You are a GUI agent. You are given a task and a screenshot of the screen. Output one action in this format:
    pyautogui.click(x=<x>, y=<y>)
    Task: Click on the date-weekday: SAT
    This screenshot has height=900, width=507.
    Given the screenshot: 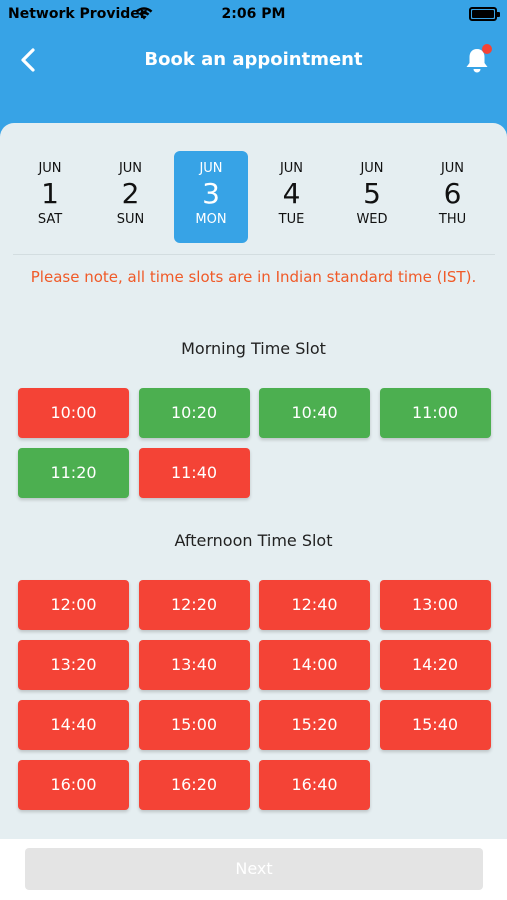 What is the action you would take?
    pyautogui.click(x=50, y=219)
    